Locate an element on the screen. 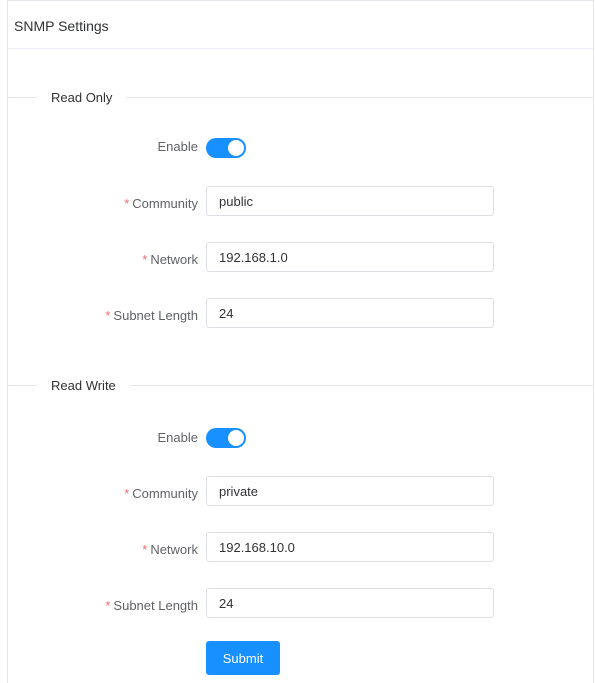 Image resolution: width=595 pixels, height=683 pixels. read-write-network-label: * Network is located at coordinates (170, 549).